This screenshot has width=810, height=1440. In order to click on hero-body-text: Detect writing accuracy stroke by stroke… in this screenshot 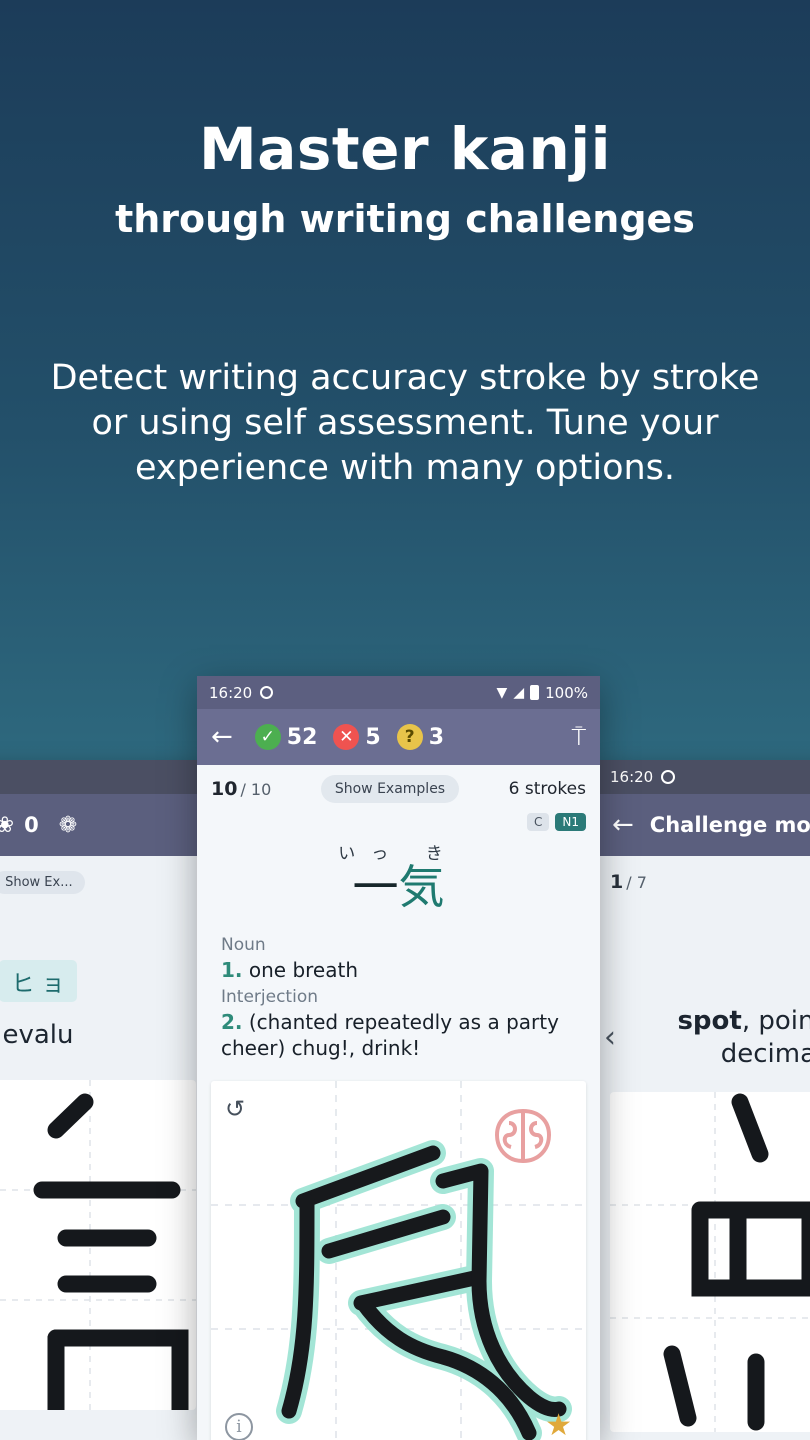, I will do `click(405, 423)`.